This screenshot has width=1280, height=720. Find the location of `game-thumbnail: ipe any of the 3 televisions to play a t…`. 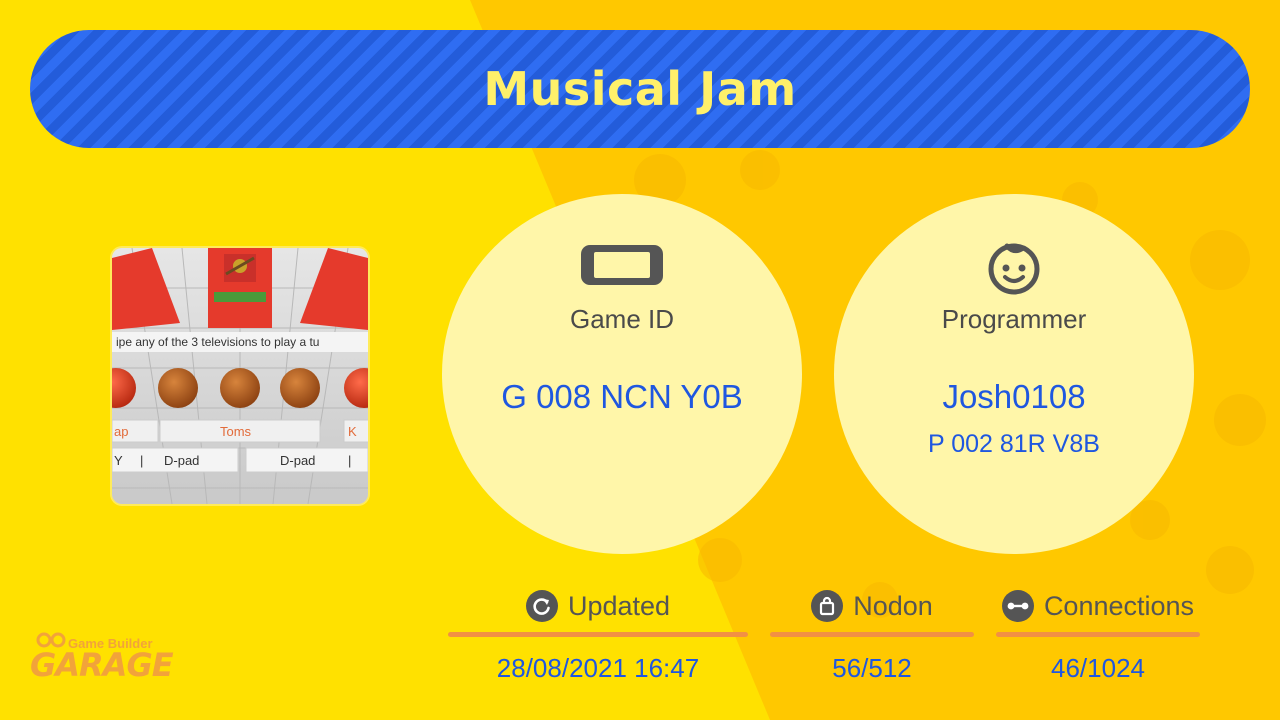

game-thumbnail: ipe any of the 3 televisions to play a t… is located at coordinates (240, 376).